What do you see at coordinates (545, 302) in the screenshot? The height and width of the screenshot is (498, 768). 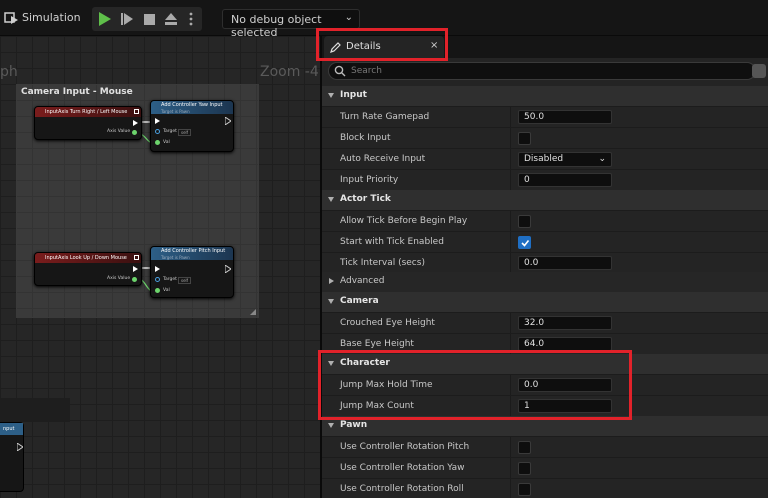 I see `section-camera: Camera` at bounding box center [545, 302].